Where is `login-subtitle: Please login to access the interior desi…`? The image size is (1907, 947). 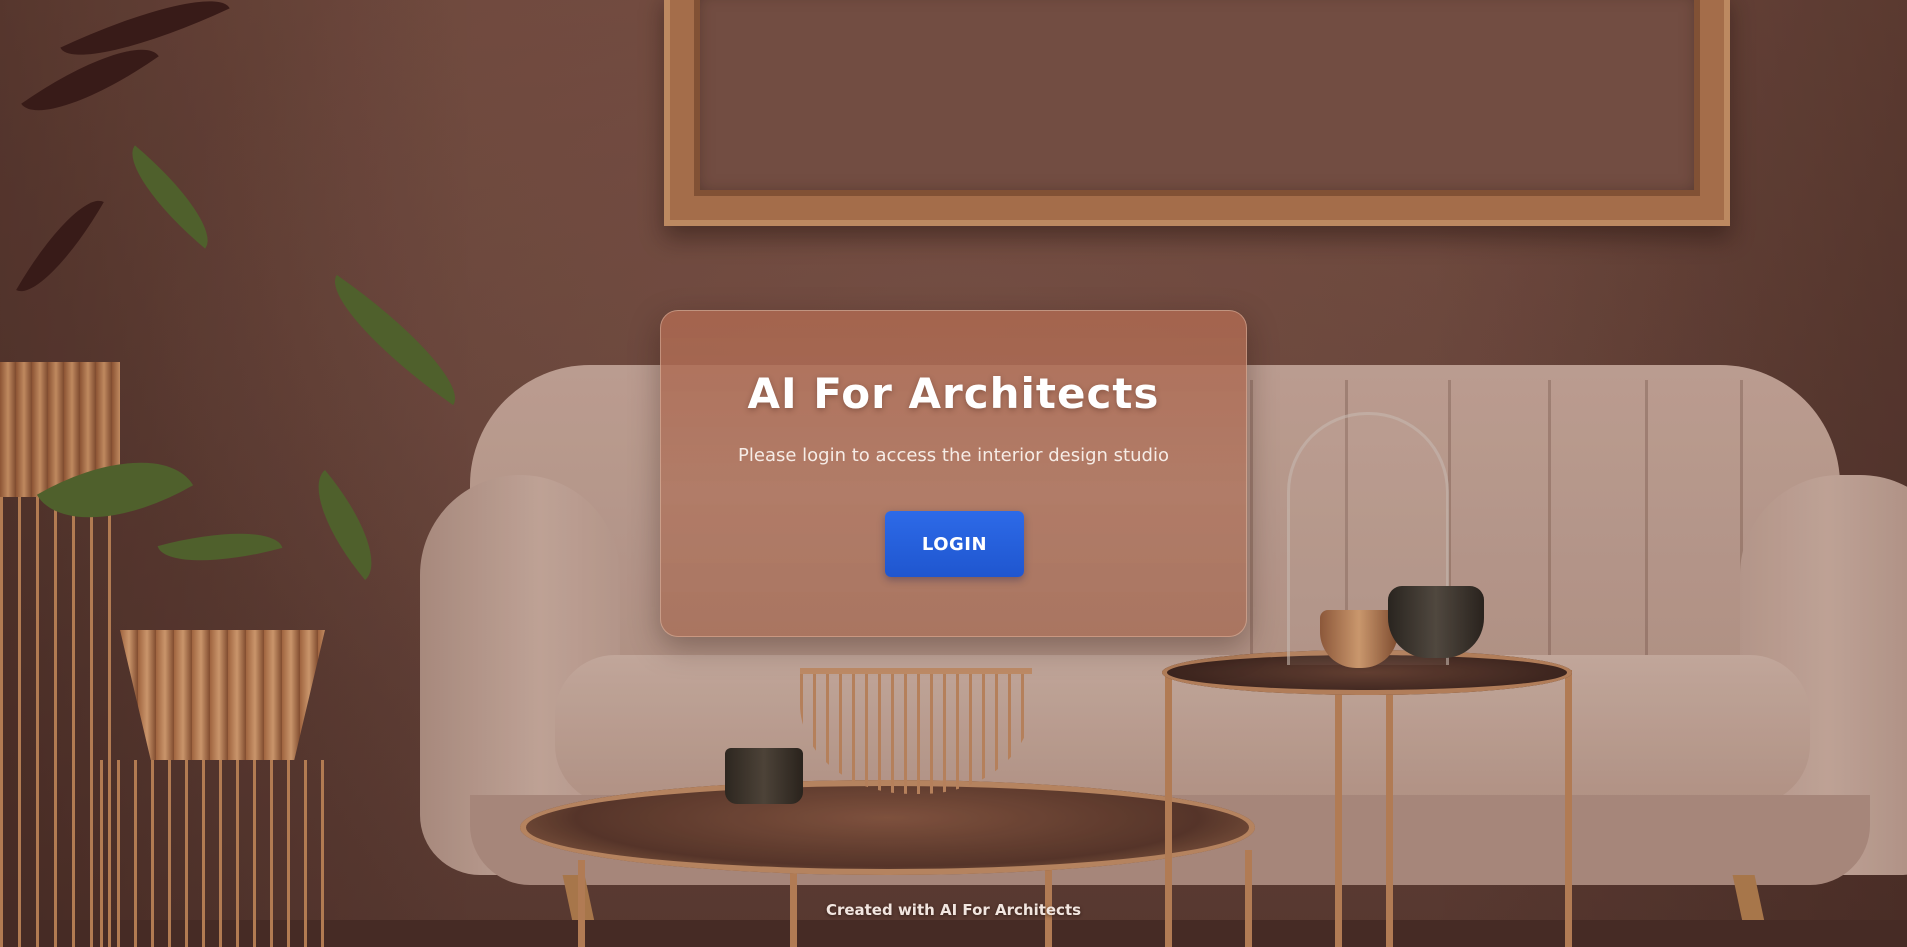 login-subtitle: Please login to access the interior desi… is located at coordinates (953, 455).